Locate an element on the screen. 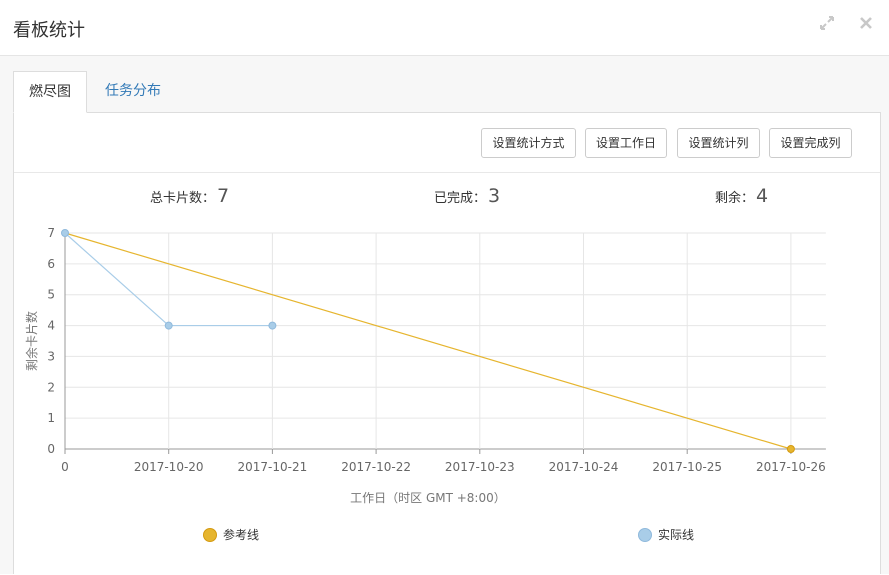 The image size is (889, 575). y-axis-title: 剩余卡片数 is located at coordinates (31, 341).